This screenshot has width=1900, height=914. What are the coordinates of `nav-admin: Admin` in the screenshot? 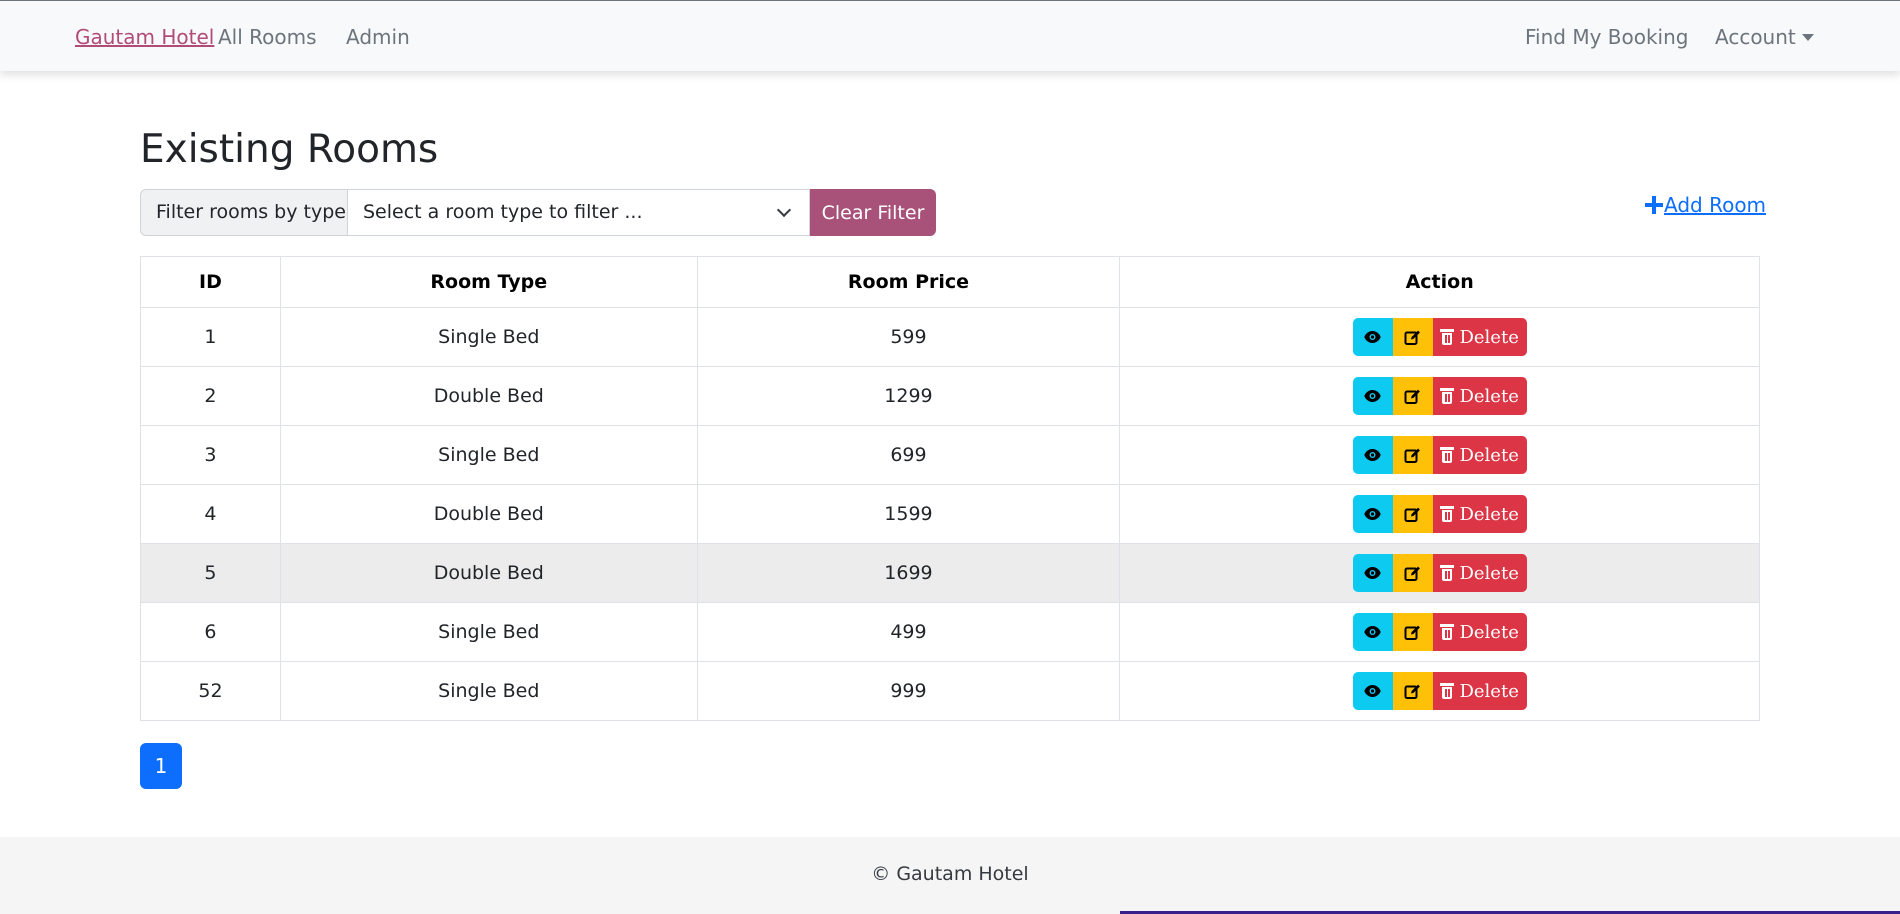 It's located at (378, 37).